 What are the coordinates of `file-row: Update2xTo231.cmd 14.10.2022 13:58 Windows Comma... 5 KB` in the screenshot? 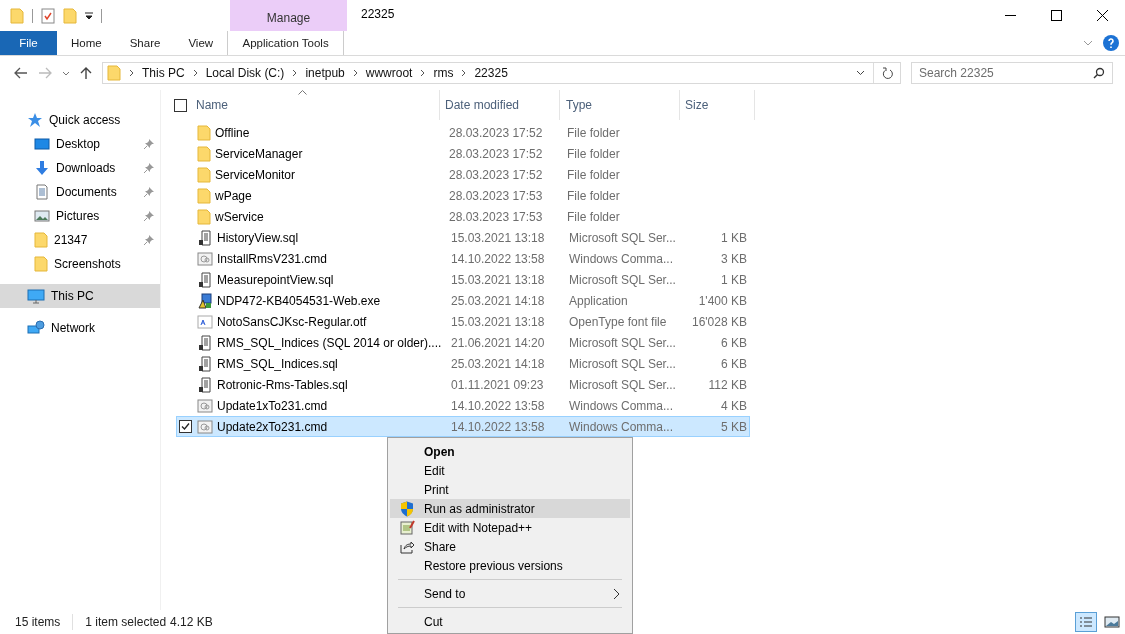 It's located at (463, 426).